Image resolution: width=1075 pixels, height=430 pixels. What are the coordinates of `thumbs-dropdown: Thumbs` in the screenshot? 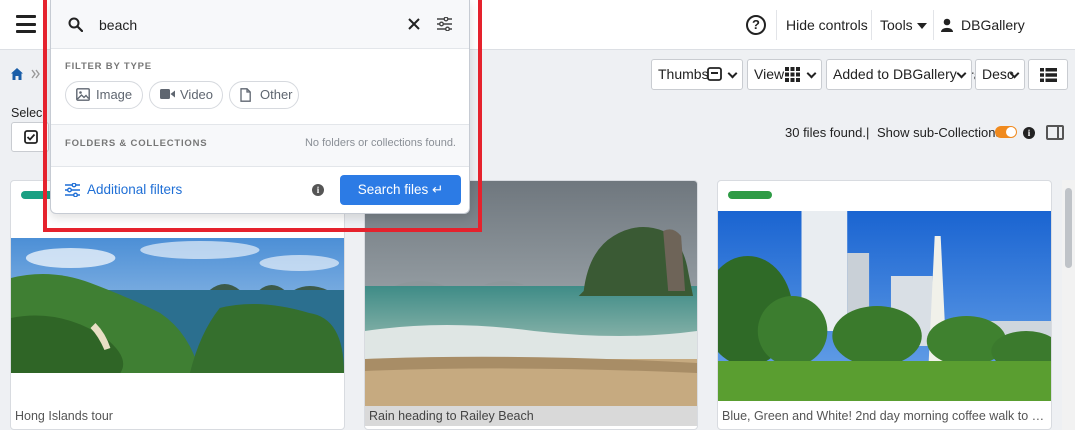 It's located at (697, 74).